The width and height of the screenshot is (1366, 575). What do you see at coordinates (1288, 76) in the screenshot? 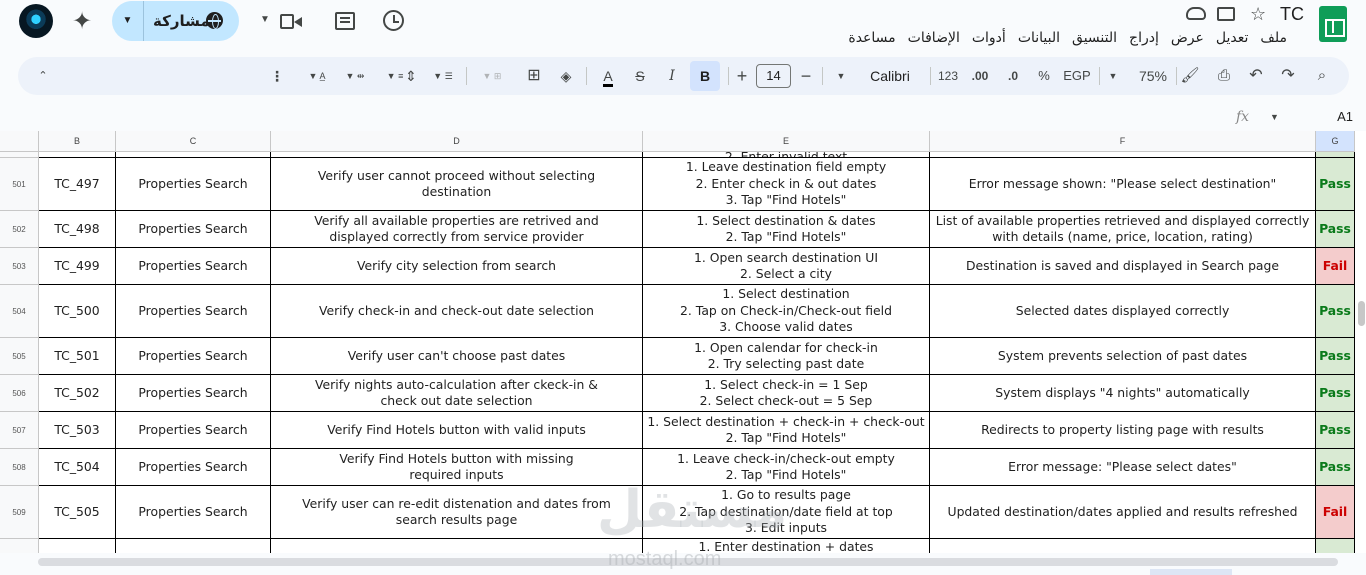
I see `redo-icon: ↷` at bounding box center [1288, 76].